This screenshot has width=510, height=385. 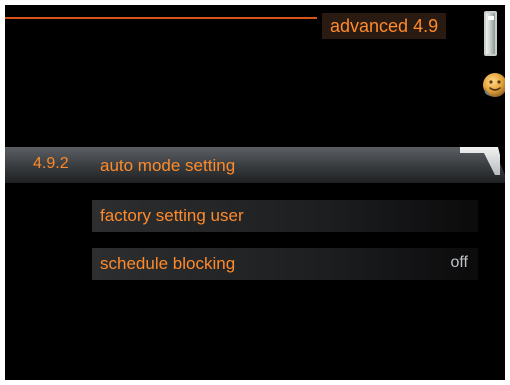 I want to click on menu-item-label: schedule blocking, so click(x=168, y=263).